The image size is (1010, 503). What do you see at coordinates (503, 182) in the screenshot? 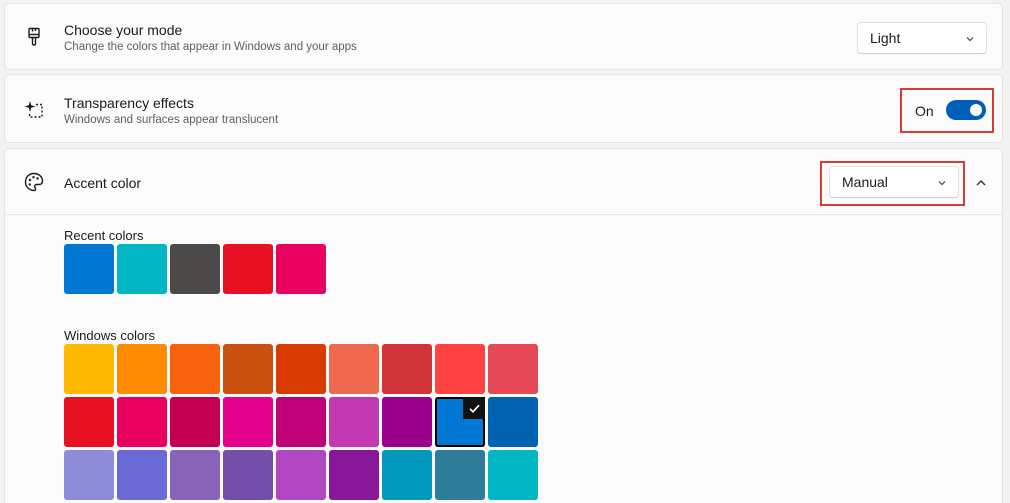
I see `accent-header: Accent color Manual` at bounding box center [503, 182].